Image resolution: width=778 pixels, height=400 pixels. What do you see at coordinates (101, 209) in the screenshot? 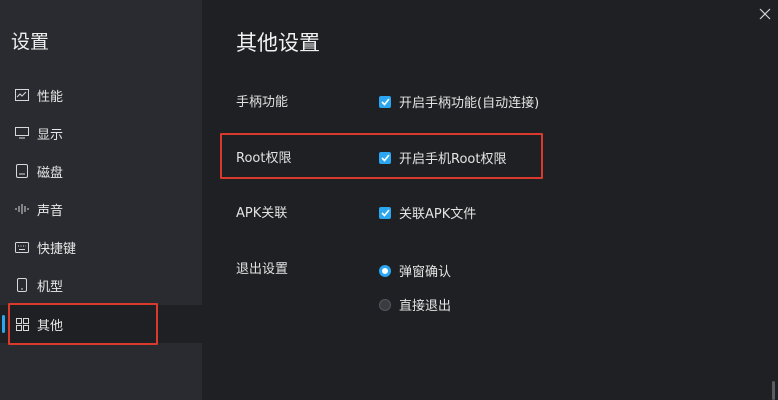
I see `sidebar-item-sound: 声音` at bounding box center [101, 209].